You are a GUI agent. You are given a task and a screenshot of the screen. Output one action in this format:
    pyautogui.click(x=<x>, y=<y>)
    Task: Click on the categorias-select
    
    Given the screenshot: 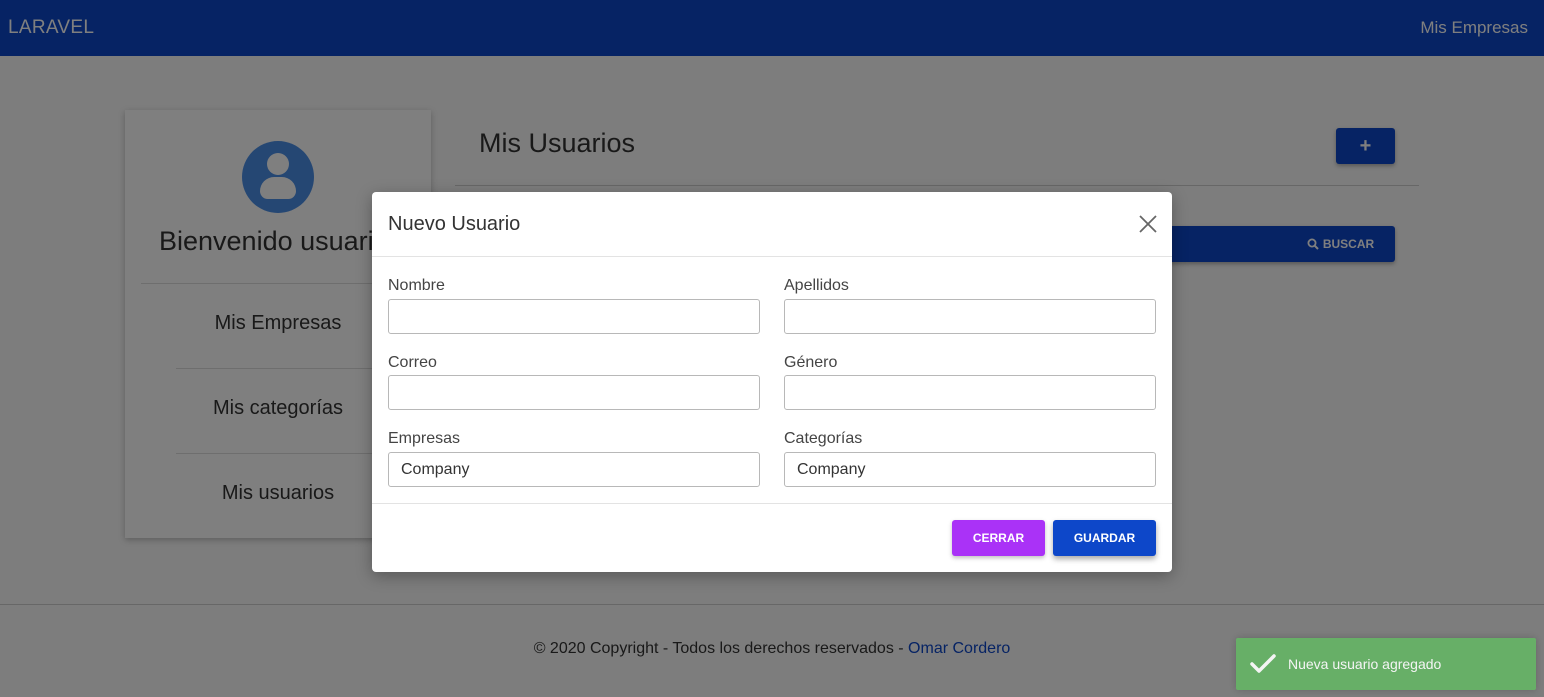 What is the action you would take?
    pyautogui.click(x=970, y=469)
    